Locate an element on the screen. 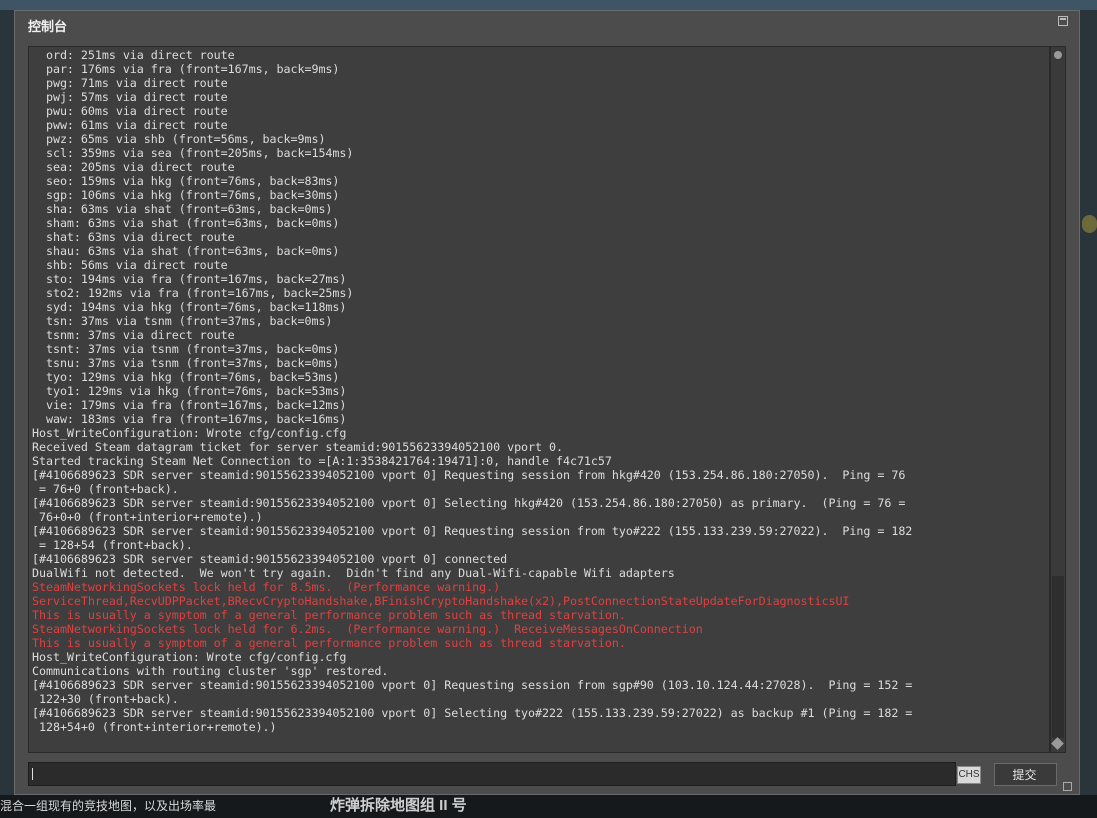  ime-indicator: CHS is located at coordinates (969, 775).